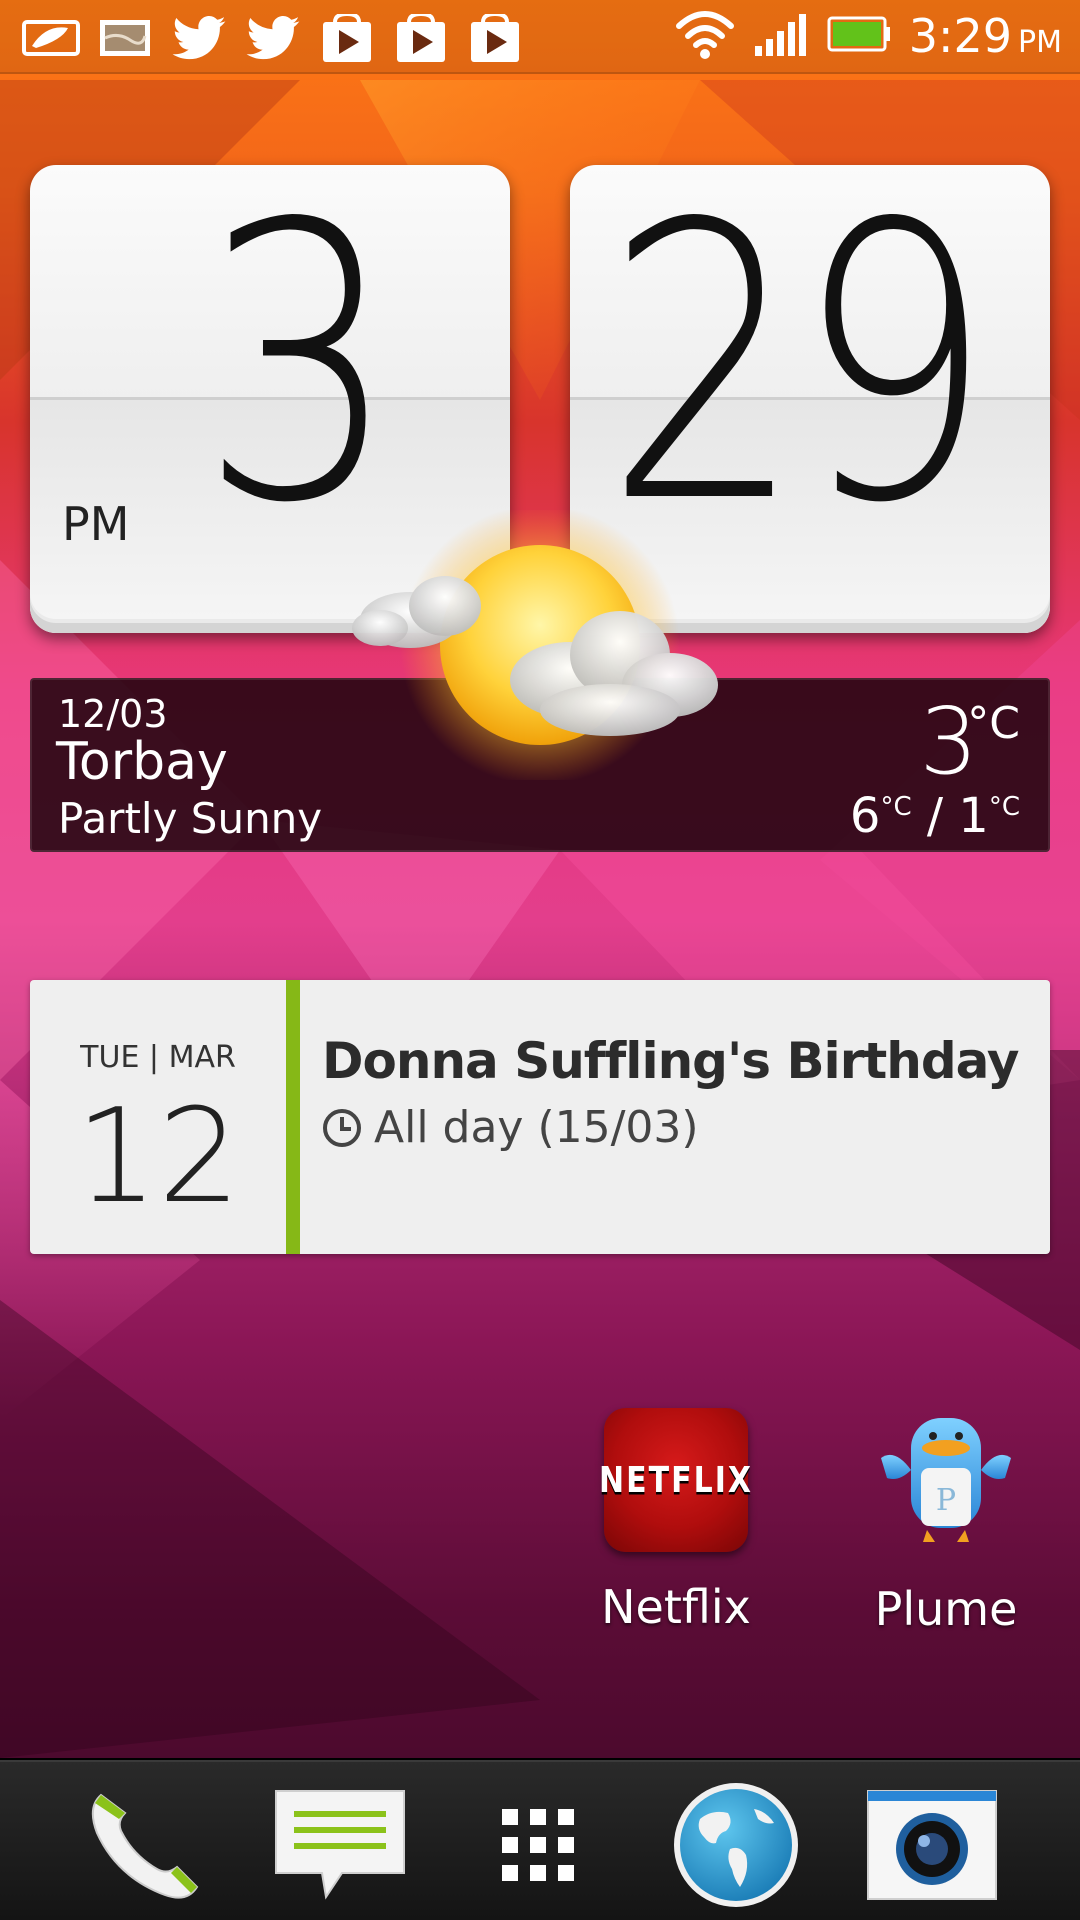 The width and height of the screenshot is (1080, 1920). I want to click on dock-browser, so click(736, 1845).